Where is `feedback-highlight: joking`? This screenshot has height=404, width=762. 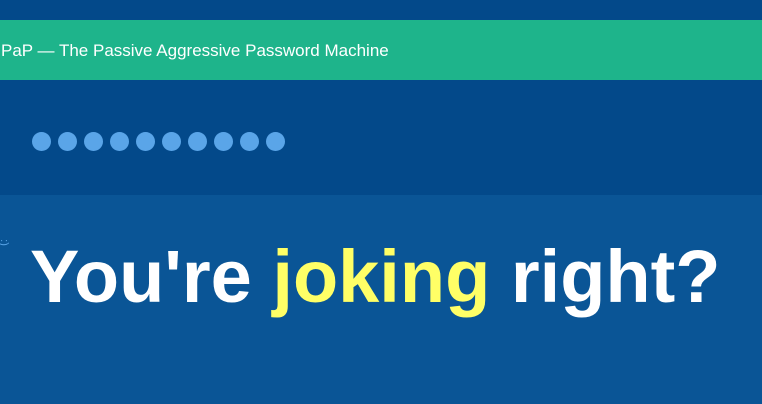
feedback-highlight: joking is located at coordinates (381, 276).